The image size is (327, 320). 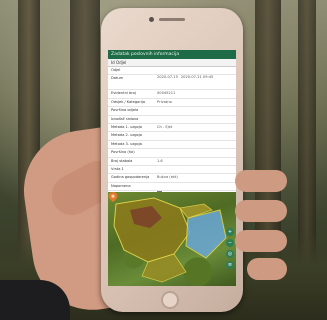 I want to click on layers-icon: ≡, so click(x=230, y=265).